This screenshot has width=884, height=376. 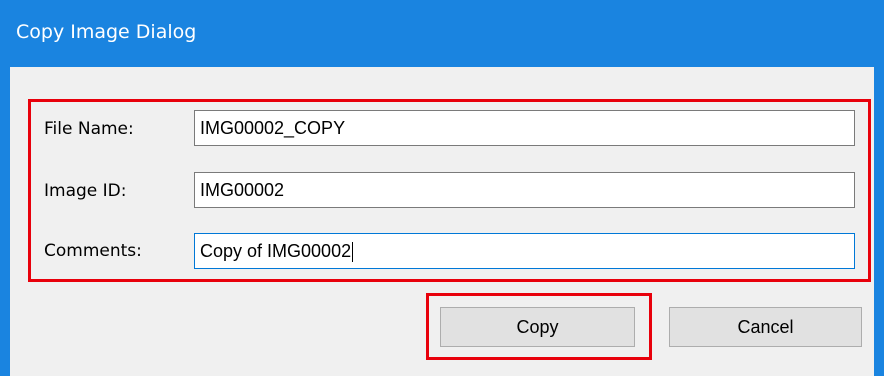 I want to click on window-frame-left, so click(x=5, y=221).